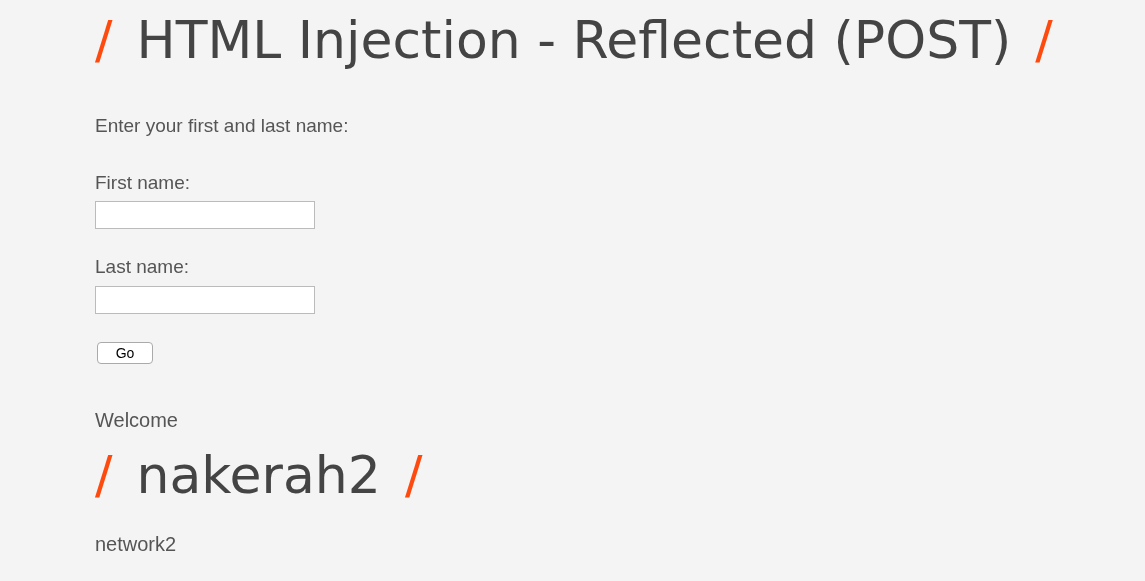  I want to click on welcome-text: Welcome, so click(137, 420).